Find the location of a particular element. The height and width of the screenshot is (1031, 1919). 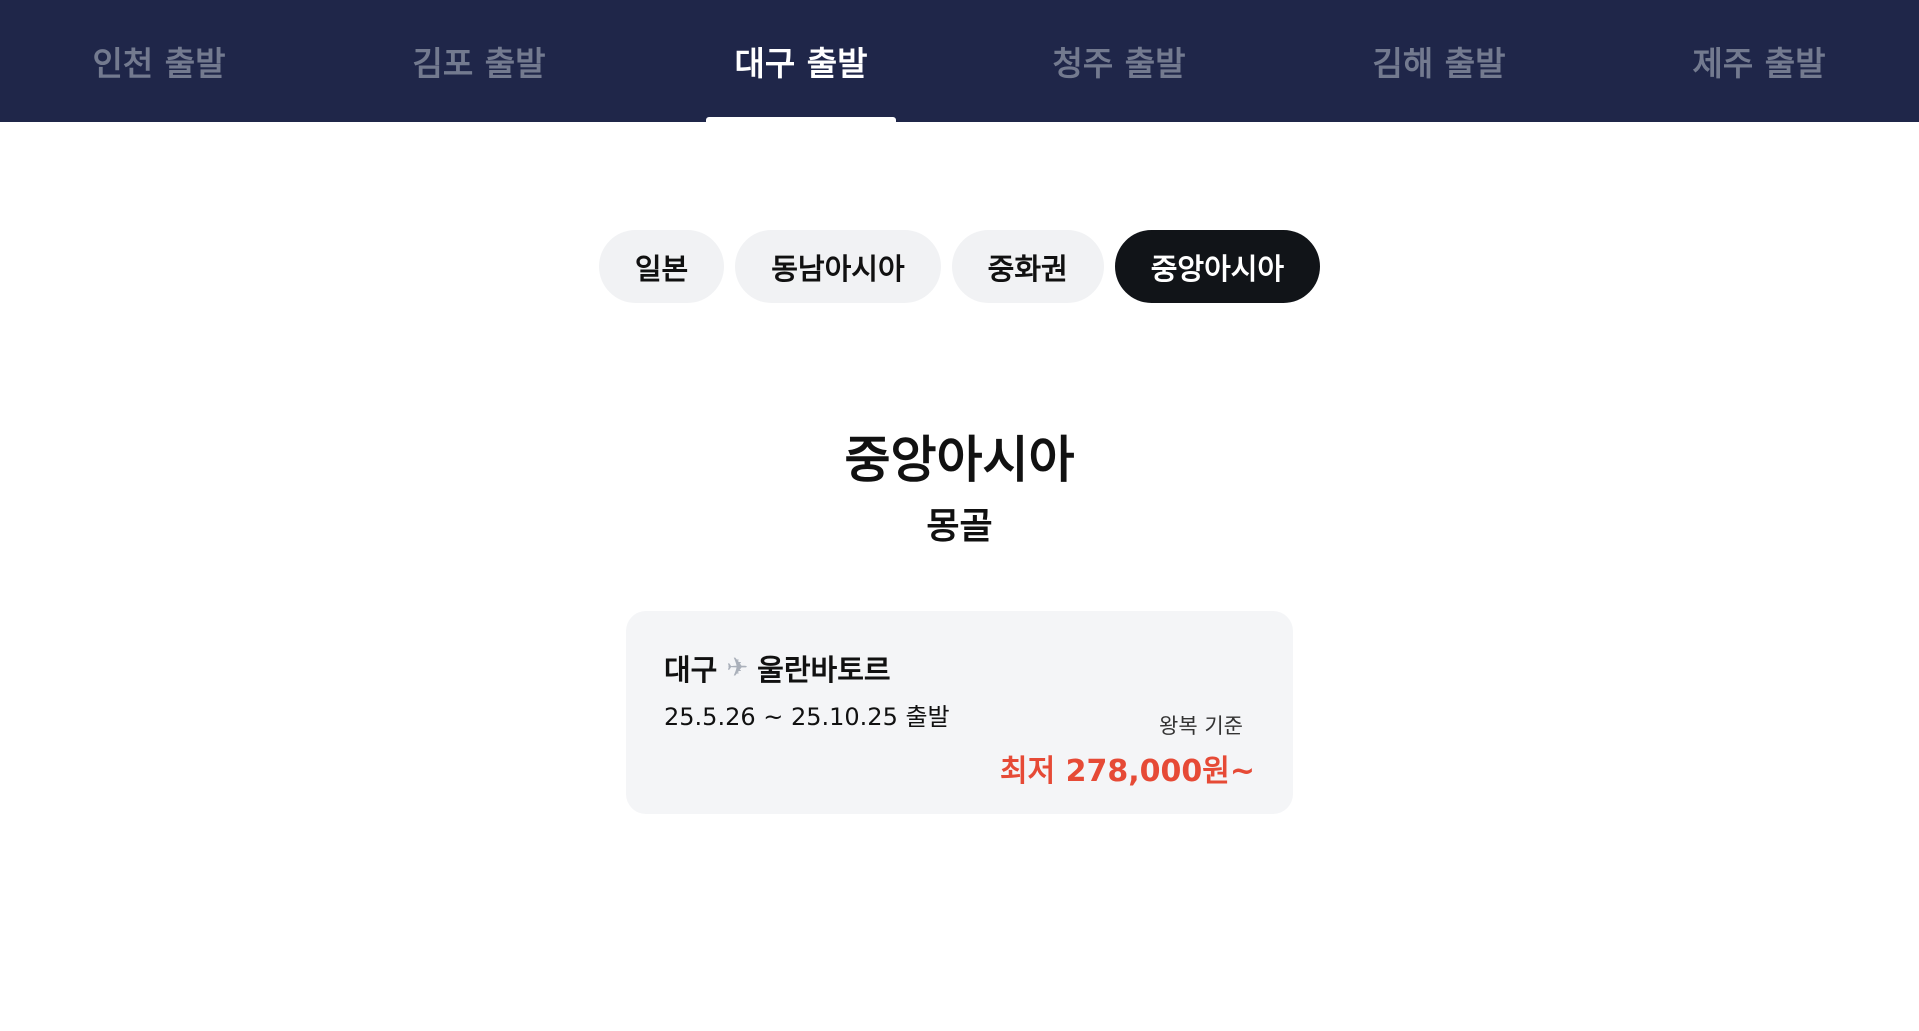

travel-period: 25.5.26 ~ 25.10.25 출발 is located at coordinates (807, 717).